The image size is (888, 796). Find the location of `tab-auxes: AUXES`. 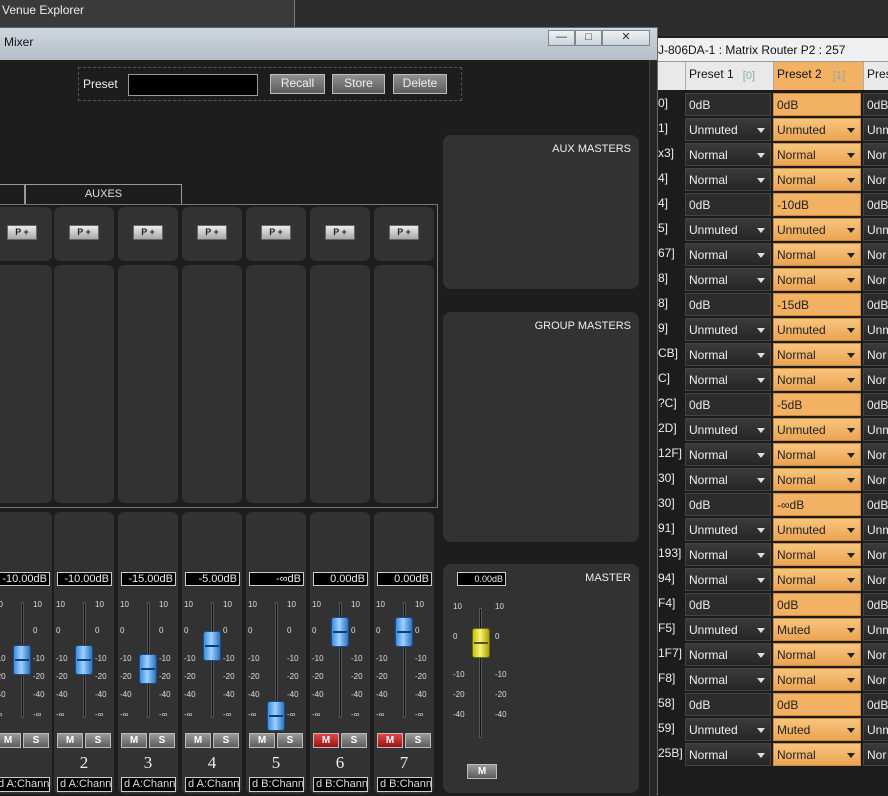

tab-auxes: AUXES is located at coordinates (103, 194).